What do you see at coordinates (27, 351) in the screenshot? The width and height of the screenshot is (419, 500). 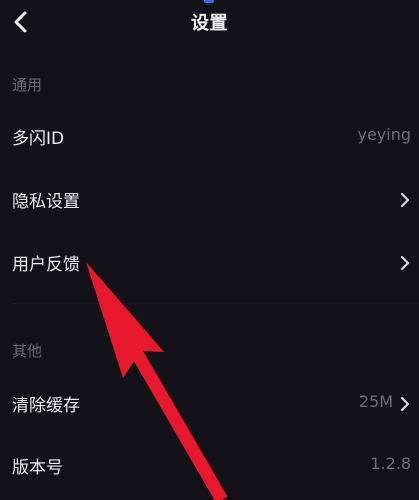 I see `section-label-other: 其他` at bounding box center [27, 351].